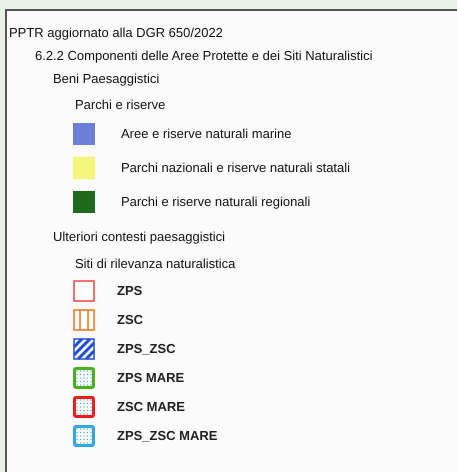 The width and height of the screenshot is (457, 472). Describe the element at coordinates (106, 79) in the screenshot. I see `group-heading: Beni Paesaggistici` at that location.